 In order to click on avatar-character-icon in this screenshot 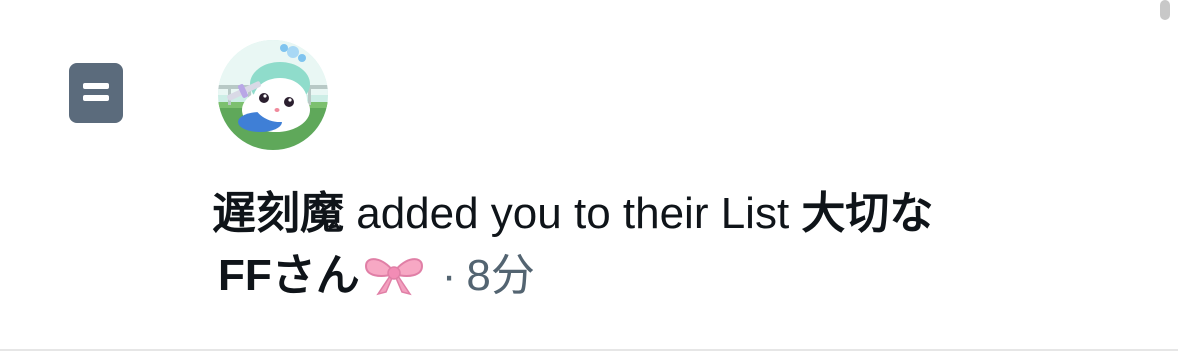, I will do `click(273, 95)`.